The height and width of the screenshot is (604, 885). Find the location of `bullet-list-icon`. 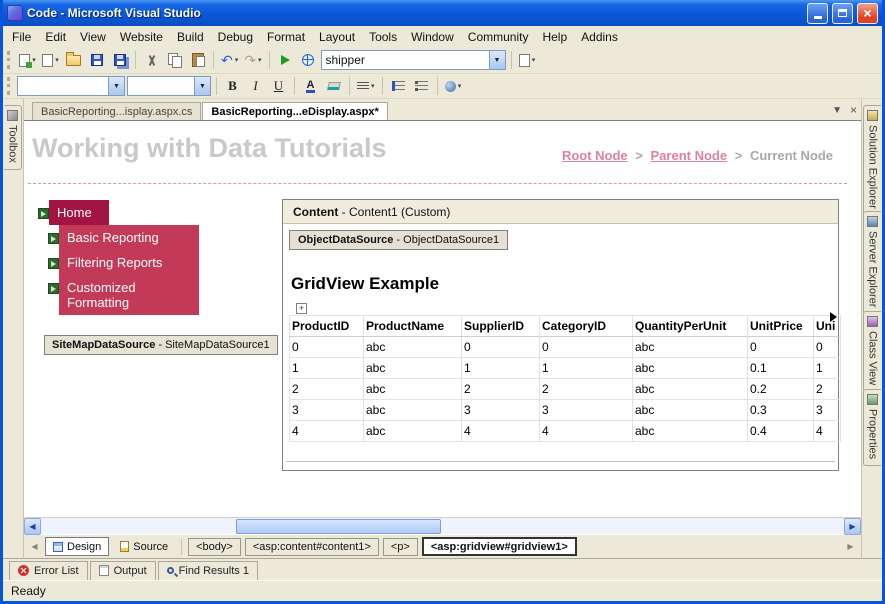

bullet-list-icon is located at coordinates (421, 86).